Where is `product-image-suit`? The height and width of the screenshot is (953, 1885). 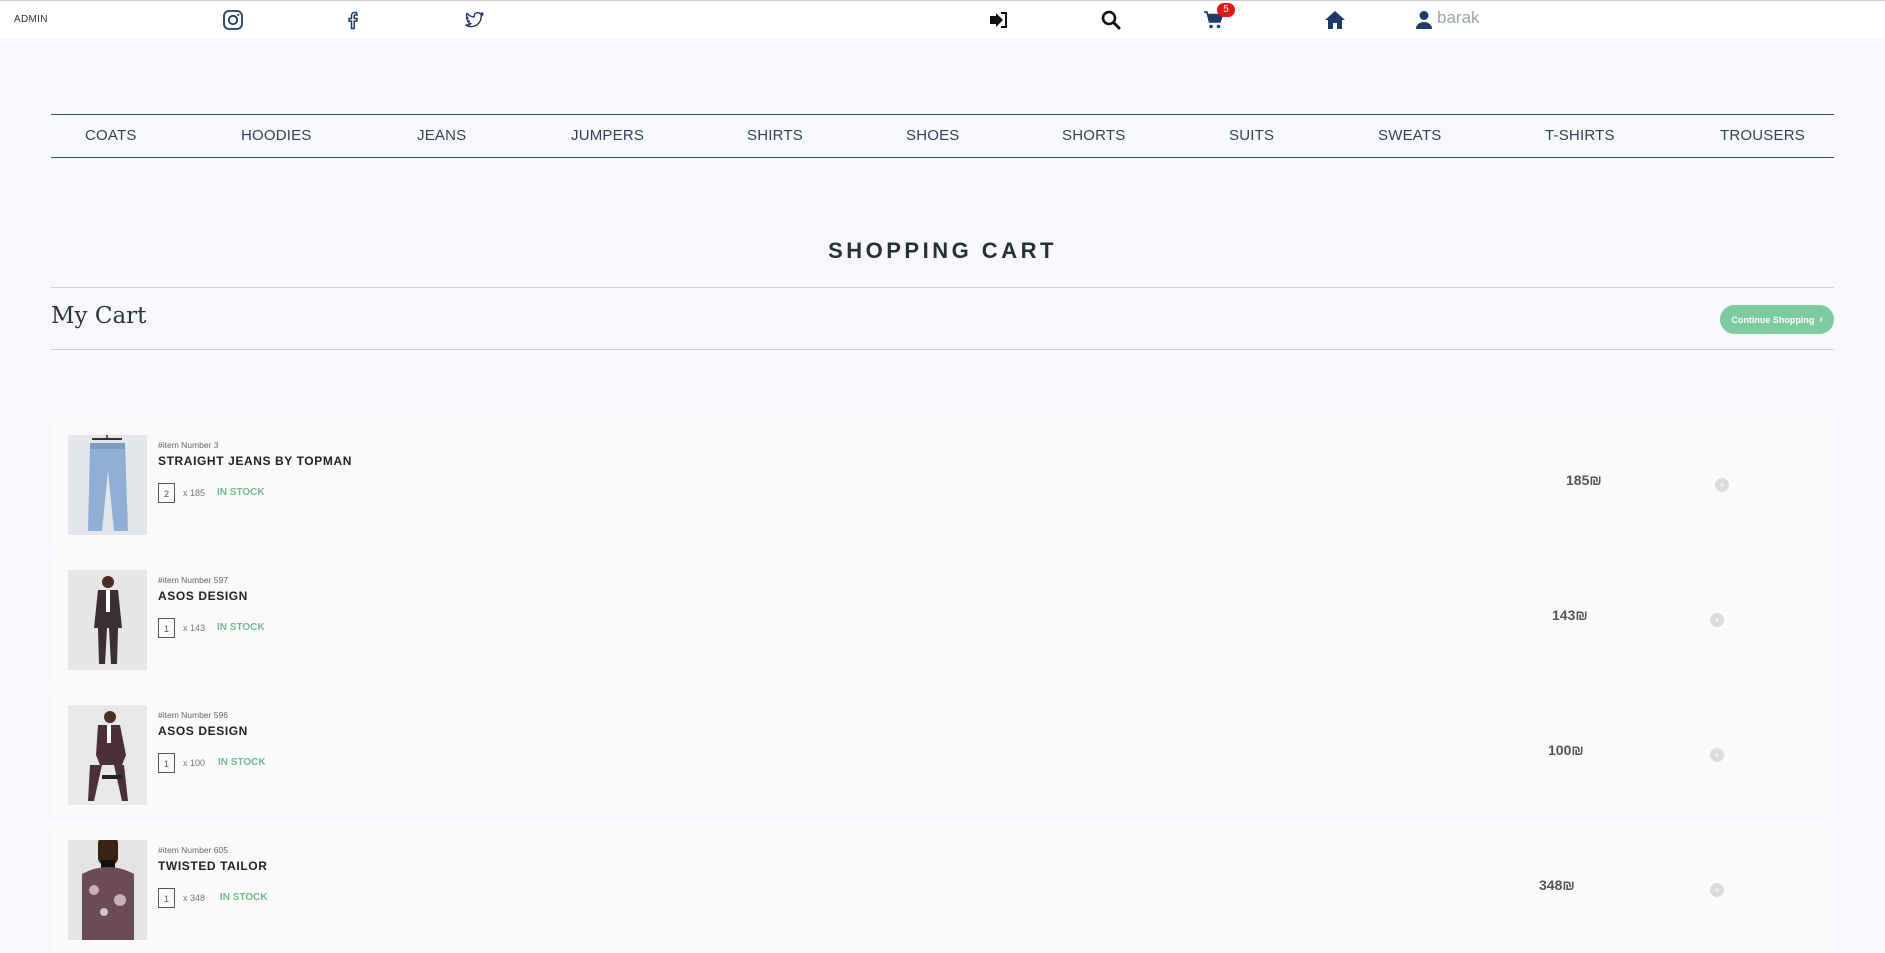 product-image-suit is located at coordinates (107, 620).